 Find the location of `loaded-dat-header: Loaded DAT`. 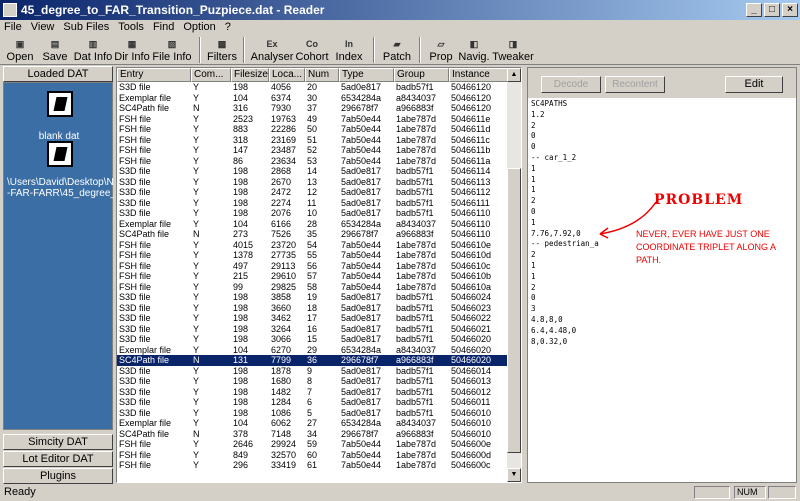

loaded-dat-header: Loaded DAT is located at coordinates (58, 74).